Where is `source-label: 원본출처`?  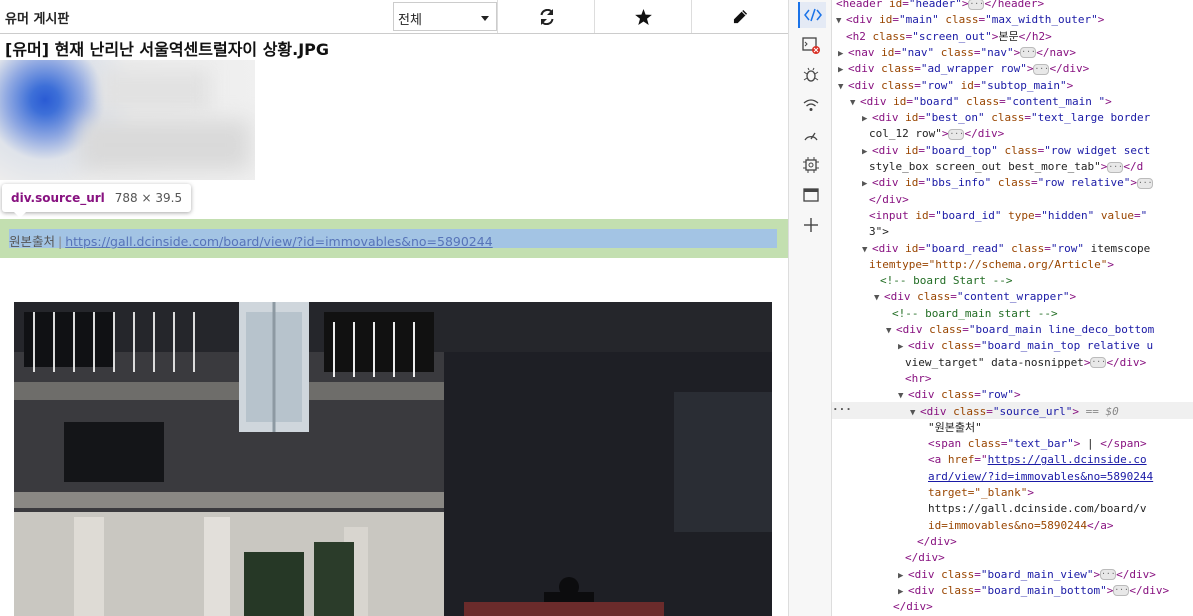 source-label: 원본출처 is located at coordinates (32, 241).